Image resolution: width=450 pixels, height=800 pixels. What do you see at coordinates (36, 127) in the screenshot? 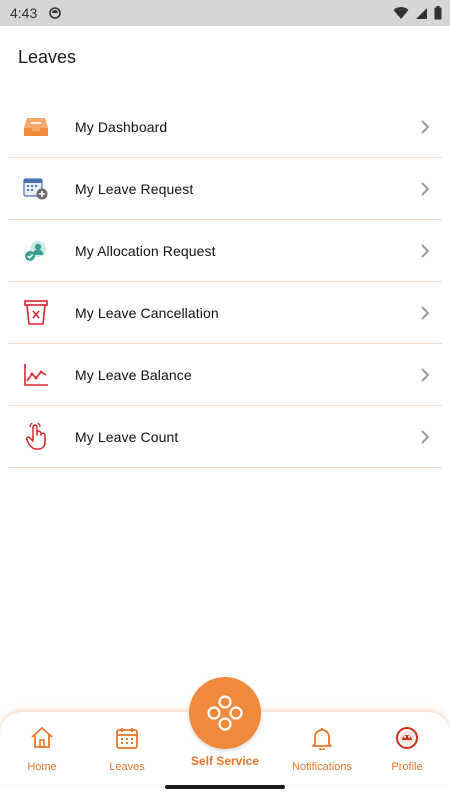
I see `inbox-tray-icon` at bounding box center [36, 127].